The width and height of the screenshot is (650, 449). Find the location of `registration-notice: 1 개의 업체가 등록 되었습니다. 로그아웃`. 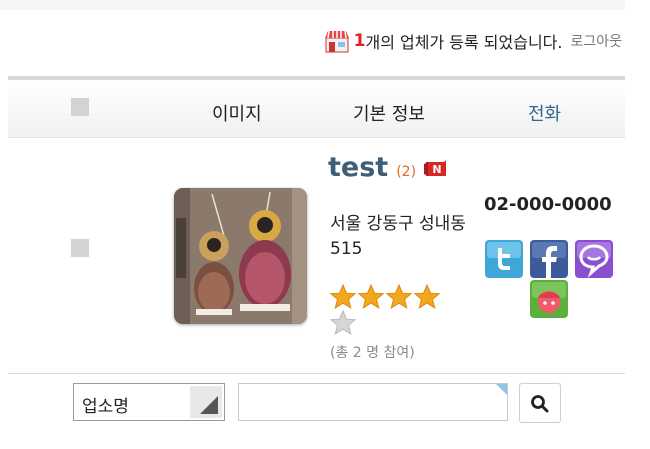

registration-notice: 1 개의 업체가 등록 되었습니다. 로그아웃 is located at coordinates (473, 41).